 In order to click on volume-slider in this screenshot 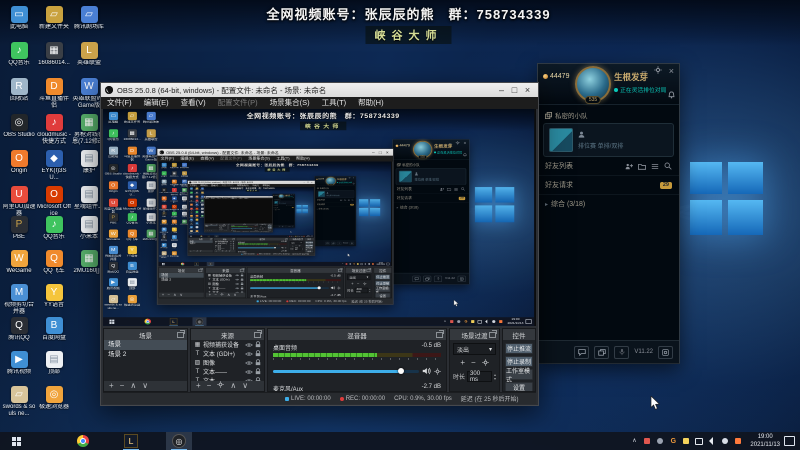, I will do `click(346, 371)`.